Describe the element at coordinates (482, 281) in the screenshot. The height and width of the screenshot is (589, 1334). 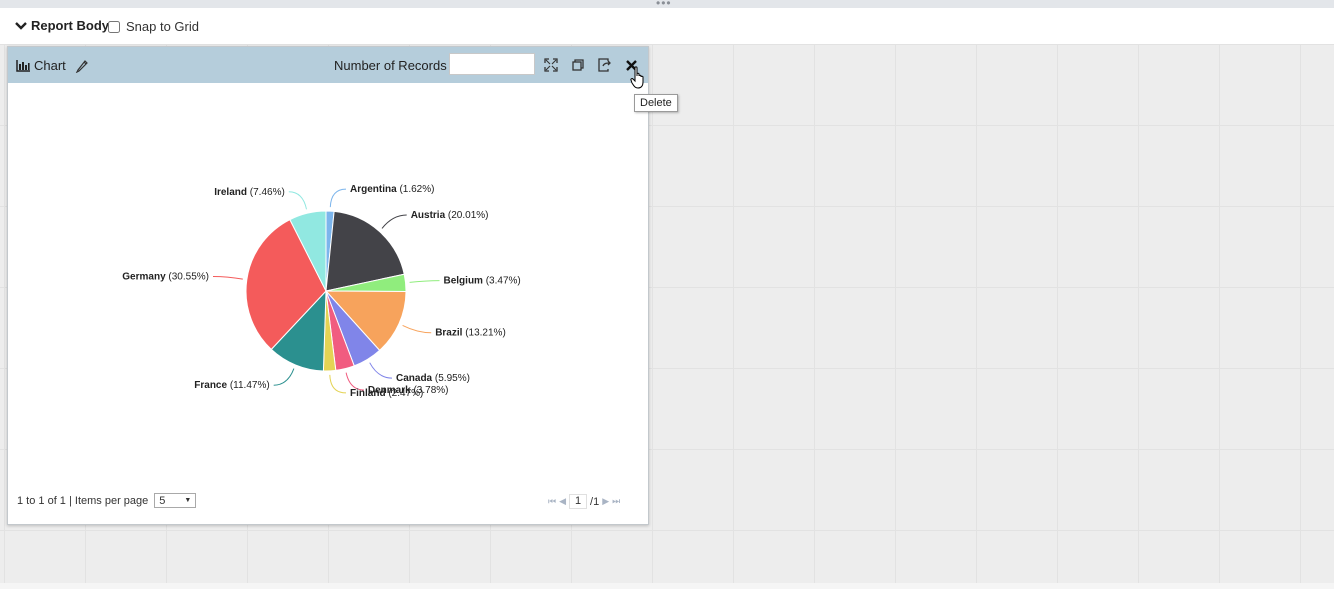
I see `data-label-belgium: Belgium (3.47%)` at that location.